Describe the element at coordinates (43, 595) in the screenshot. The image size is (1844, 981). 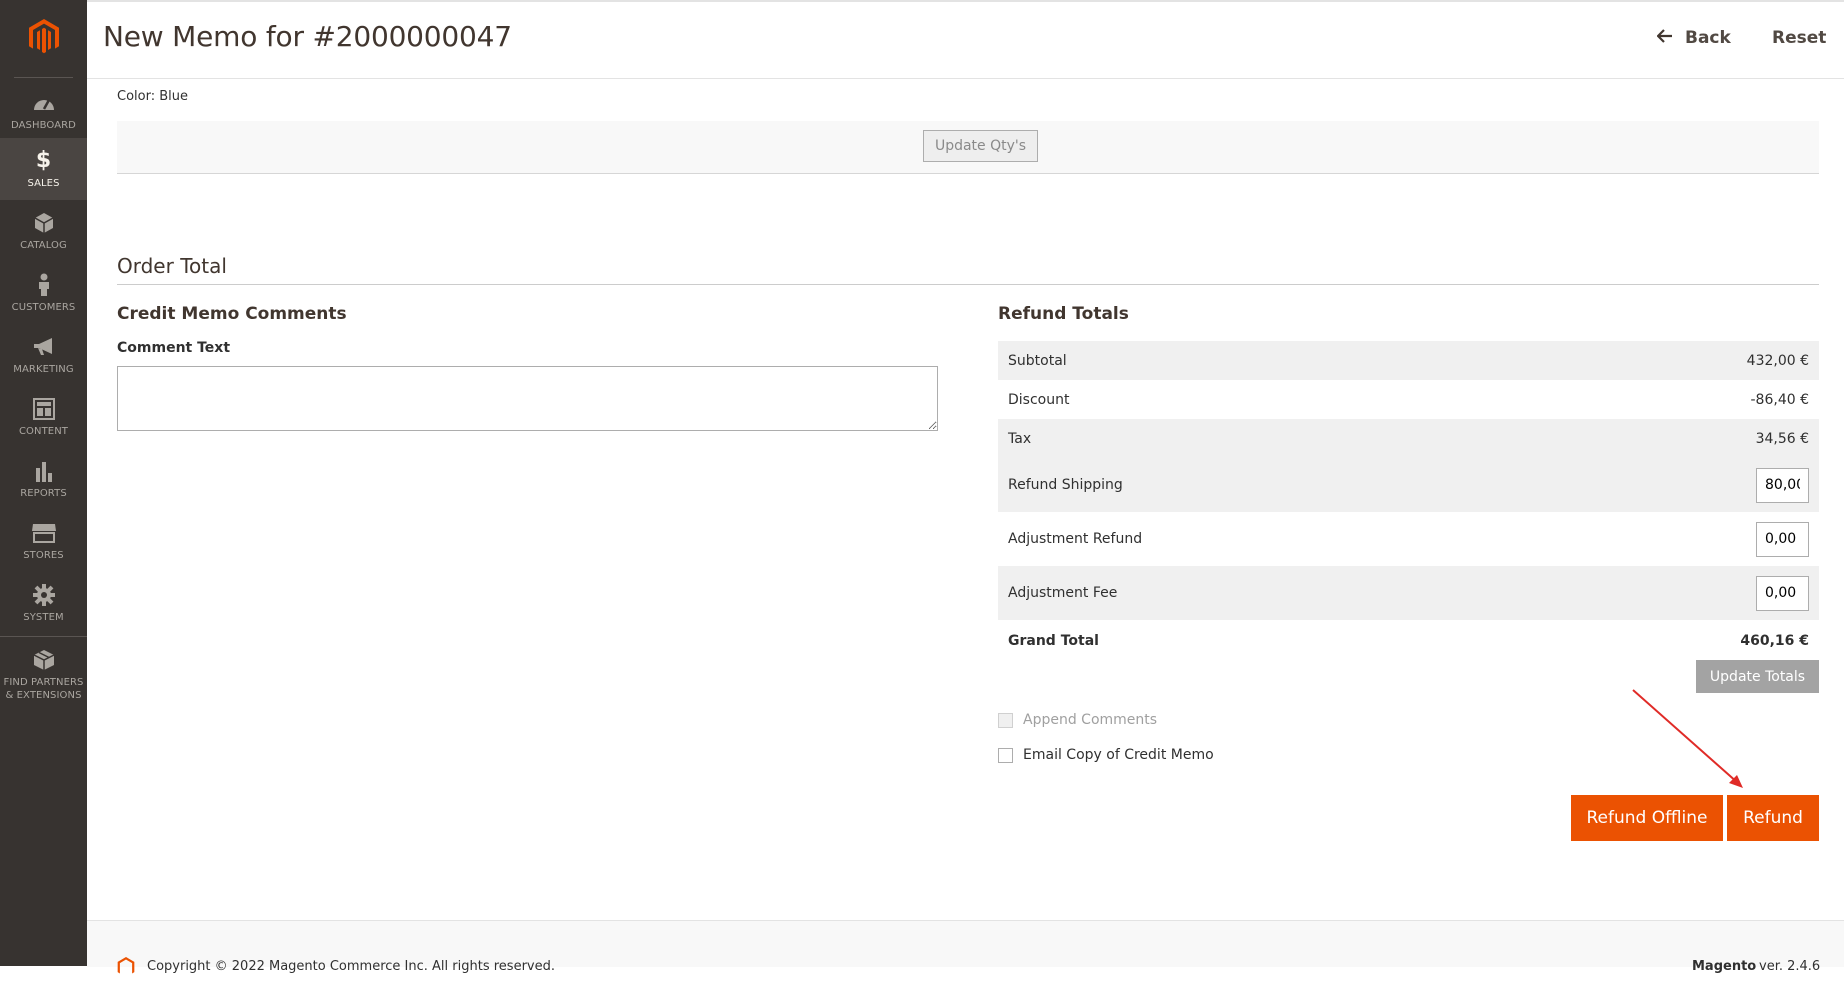
I see `gear-icon` at that location.